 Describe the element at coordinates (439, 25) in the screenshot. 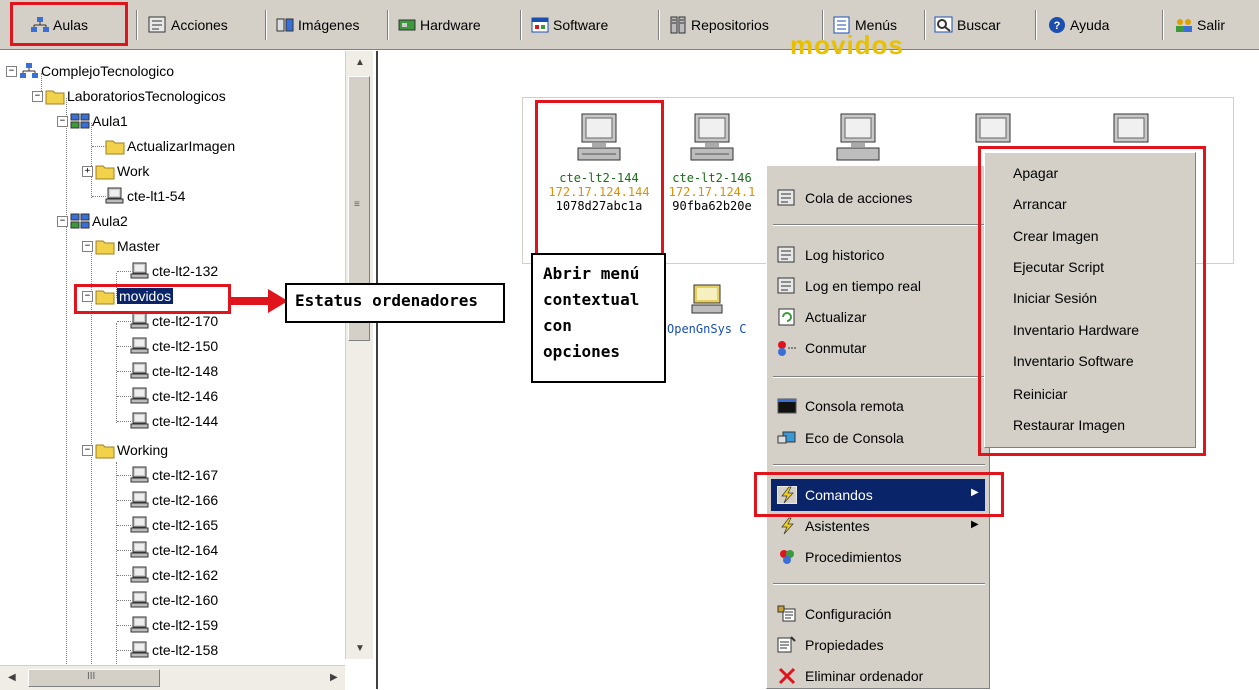

I see `toolbar-hardware-button: Hardware` at that location.